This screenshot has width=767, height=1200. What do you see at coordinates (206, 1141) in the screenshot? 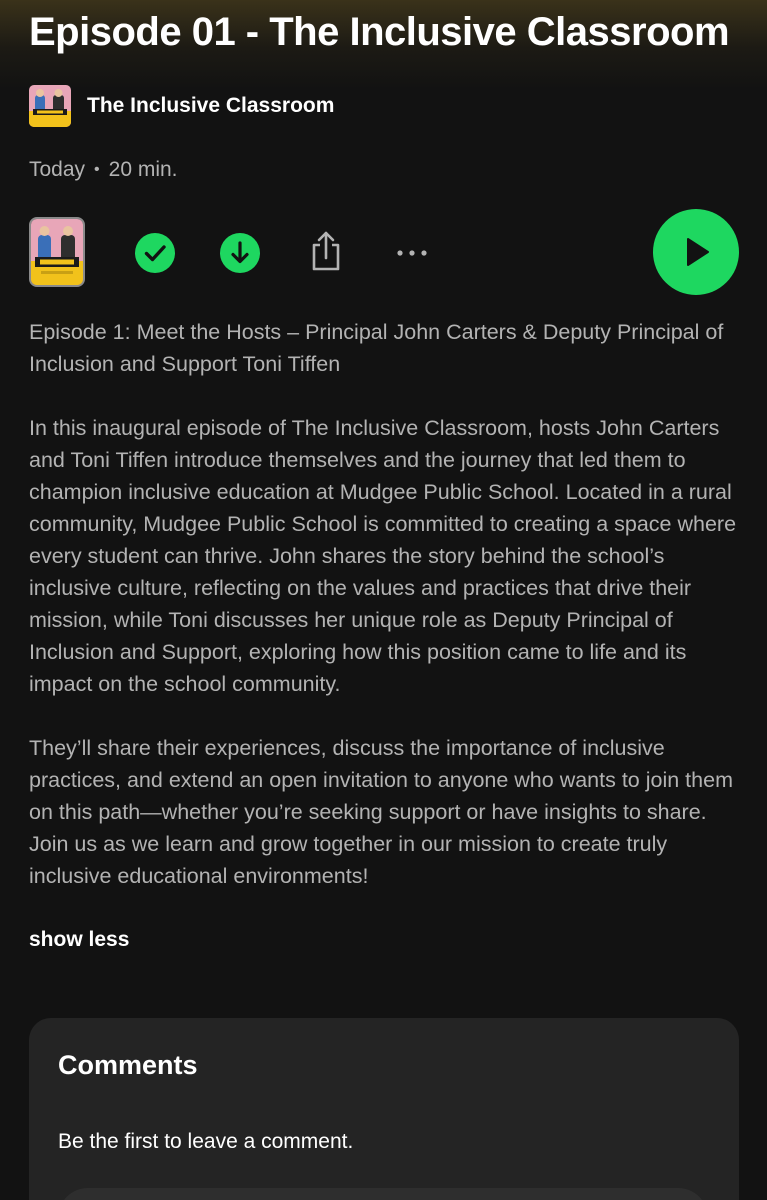
I see `comments-empty-text: Be the first to leave a comment.` at bounding box center [206, 1141].